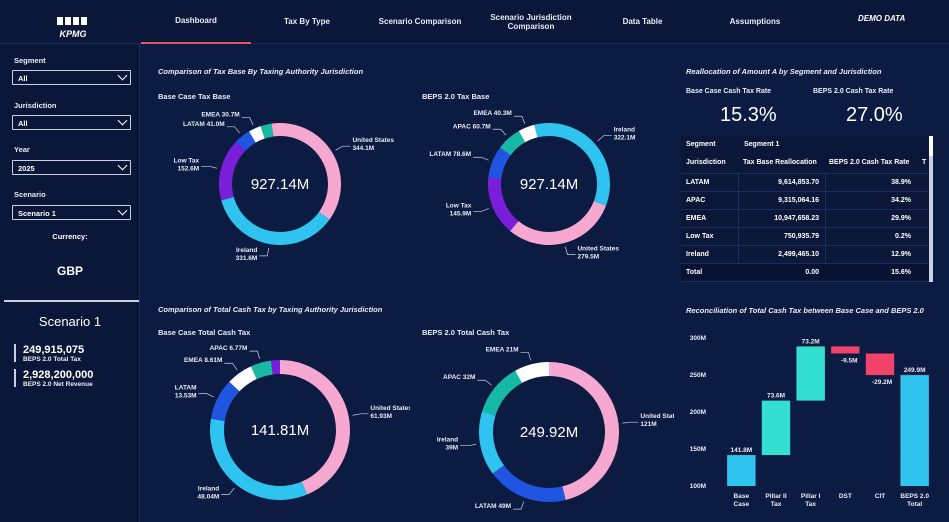  I want to click on segment-label: Segment, so click(30, 60).